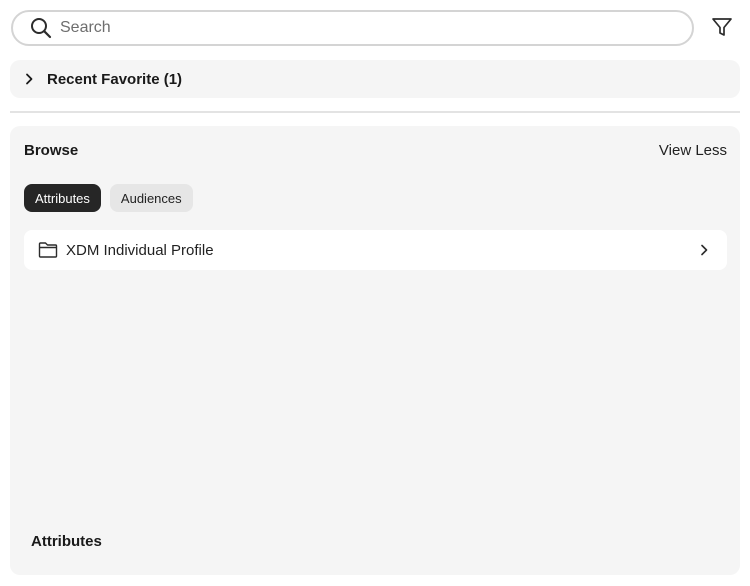  Describe the element at coordinates (151, 198) in the screenshot. I see `tab-audiences: Audiences` at that location.